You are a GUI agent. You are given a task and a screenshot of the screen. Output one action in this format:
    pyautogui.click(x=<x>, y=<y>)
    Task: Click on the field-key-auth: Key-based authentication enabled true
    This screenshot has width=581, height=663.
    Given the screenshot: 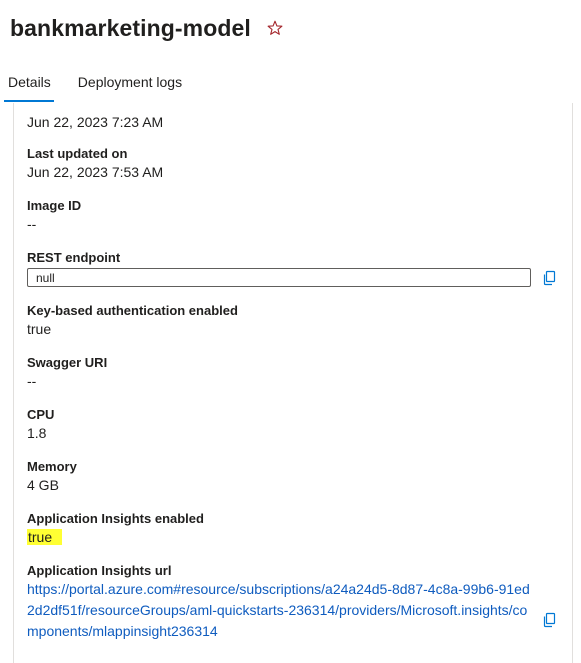 What is the action you would take?
    pyautogui.click(x=292, y=320)
    